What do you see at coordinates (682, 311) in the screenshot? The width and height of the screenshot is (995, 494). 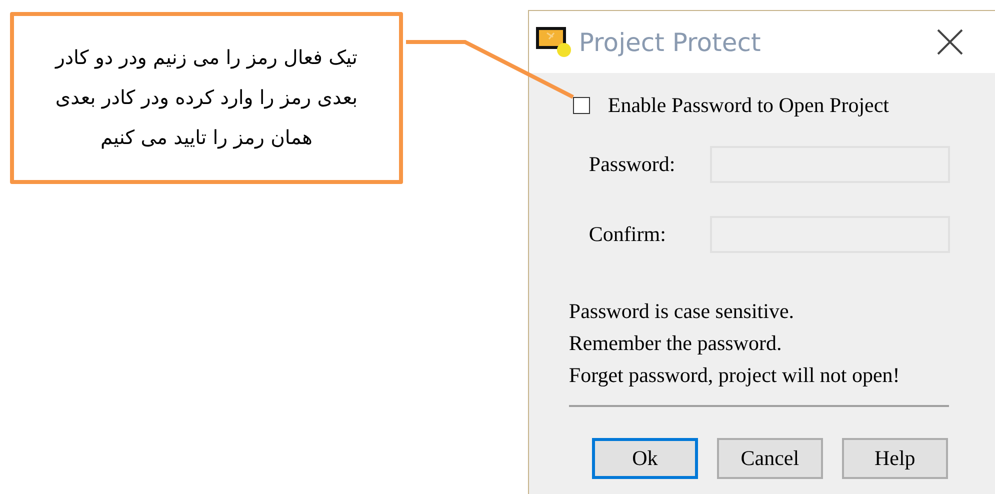 I see `info-text: Password is case sensitive.` at bounding box center [682, 311].